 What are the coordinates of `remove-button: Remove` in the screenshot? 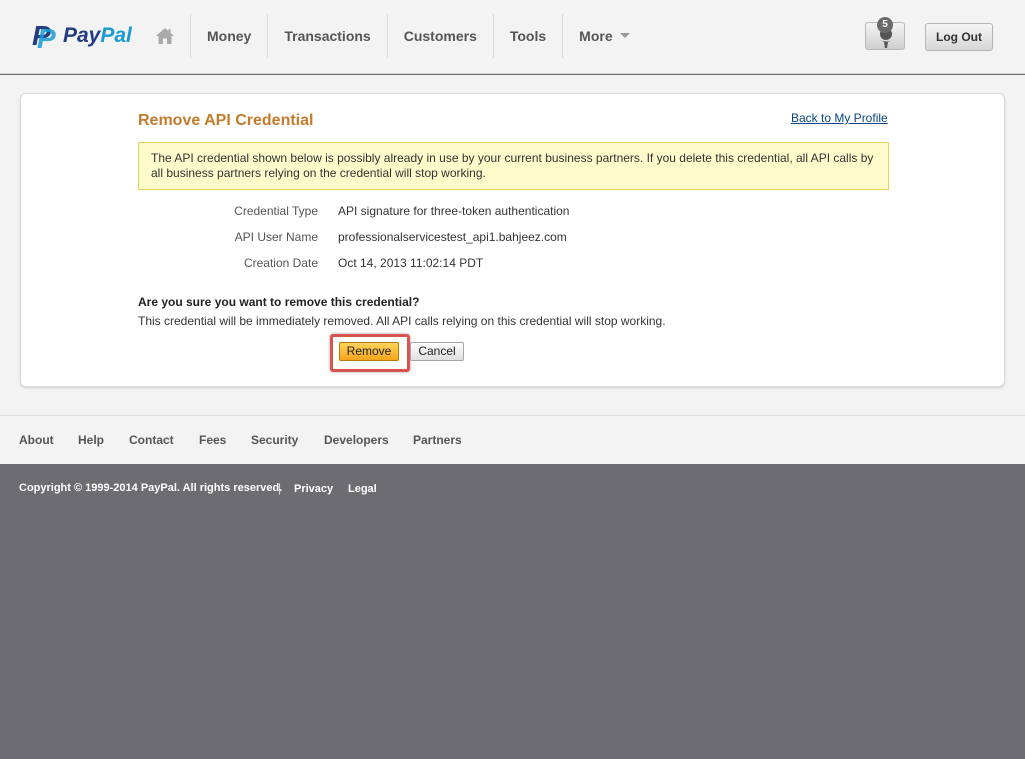 It's located at (369, 351).